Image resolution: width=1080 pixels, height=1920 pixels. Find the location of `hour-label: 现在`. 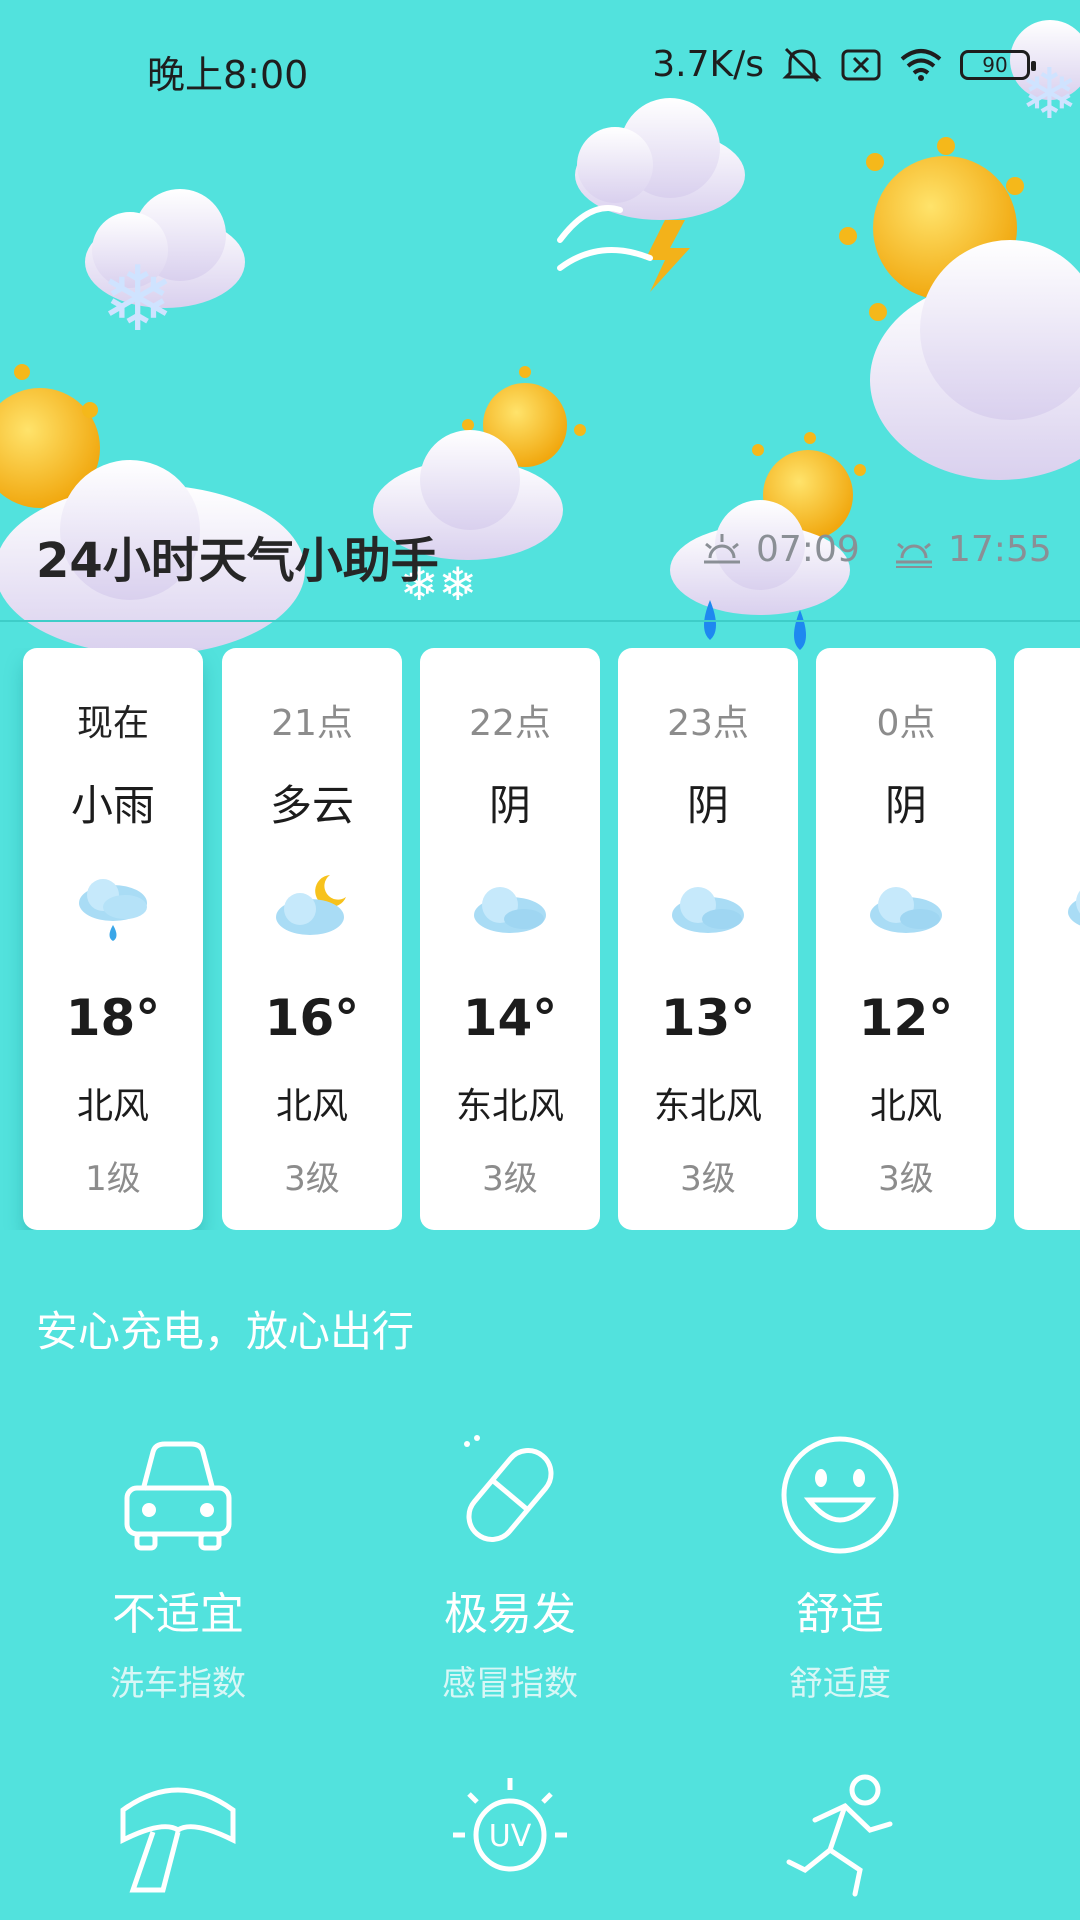

hour-label: 现在 is located at coordinates (112, 723).